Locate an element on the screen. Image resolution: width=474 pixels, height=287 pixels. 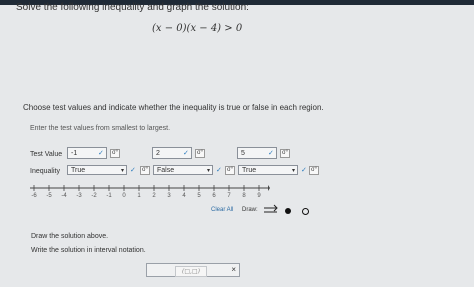
inequality-expression: (x − 0)(x − 4) > 0 is located at coordinates (197, 28).